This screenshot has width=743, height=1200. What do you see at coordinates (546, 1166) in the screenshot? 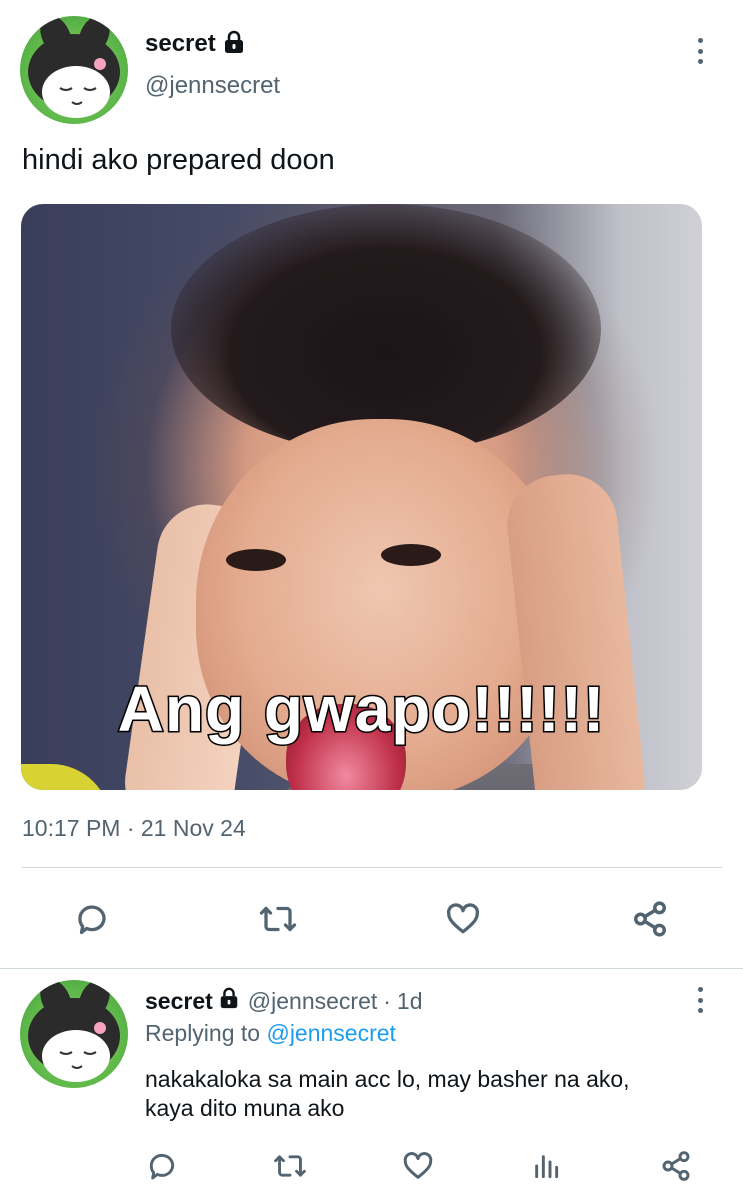
I see `views-icon` at bounding box center [546, 1166].